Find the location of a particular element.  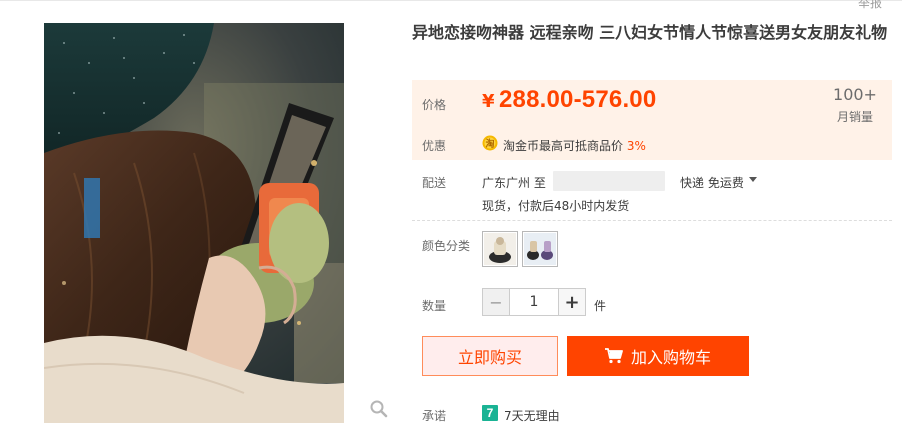

monthly-sales: 100+ 月销量 is located at coordinates (855, 105).